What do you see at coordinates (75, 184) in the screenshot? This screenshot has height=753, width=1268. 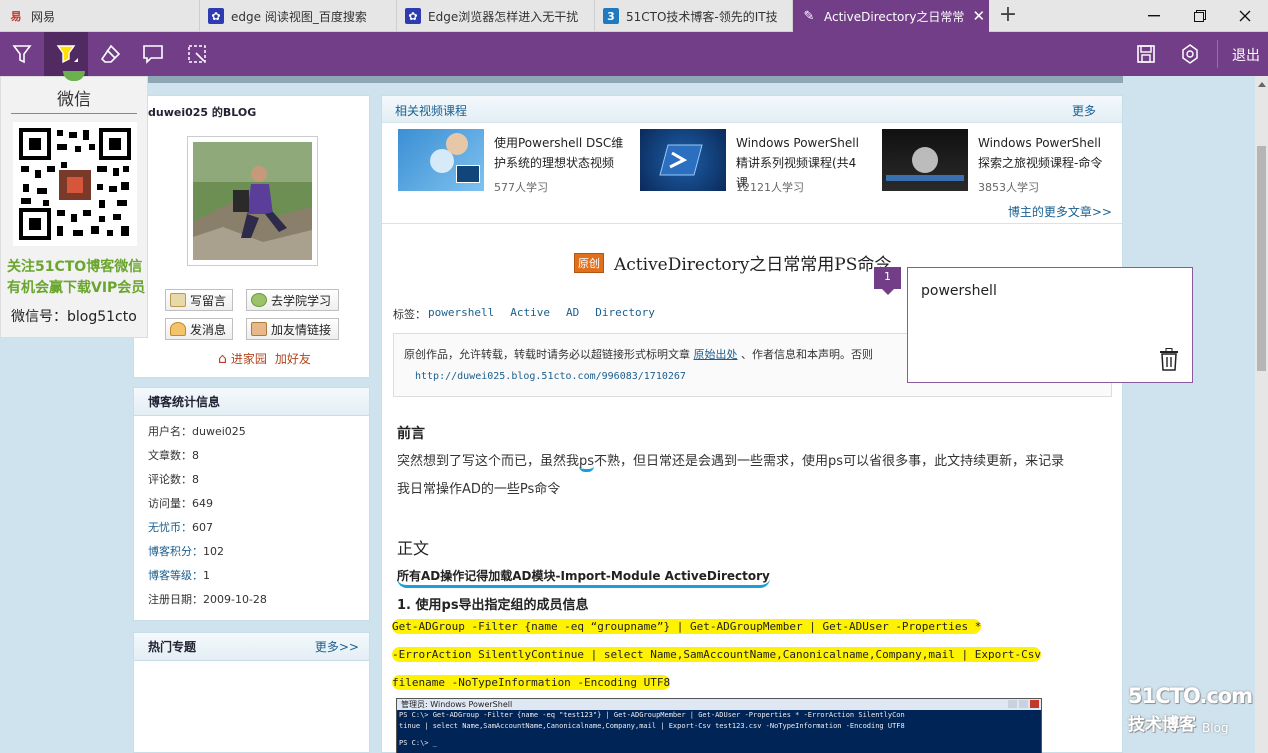 I see `qr-code` at bounding box center [75, 184].